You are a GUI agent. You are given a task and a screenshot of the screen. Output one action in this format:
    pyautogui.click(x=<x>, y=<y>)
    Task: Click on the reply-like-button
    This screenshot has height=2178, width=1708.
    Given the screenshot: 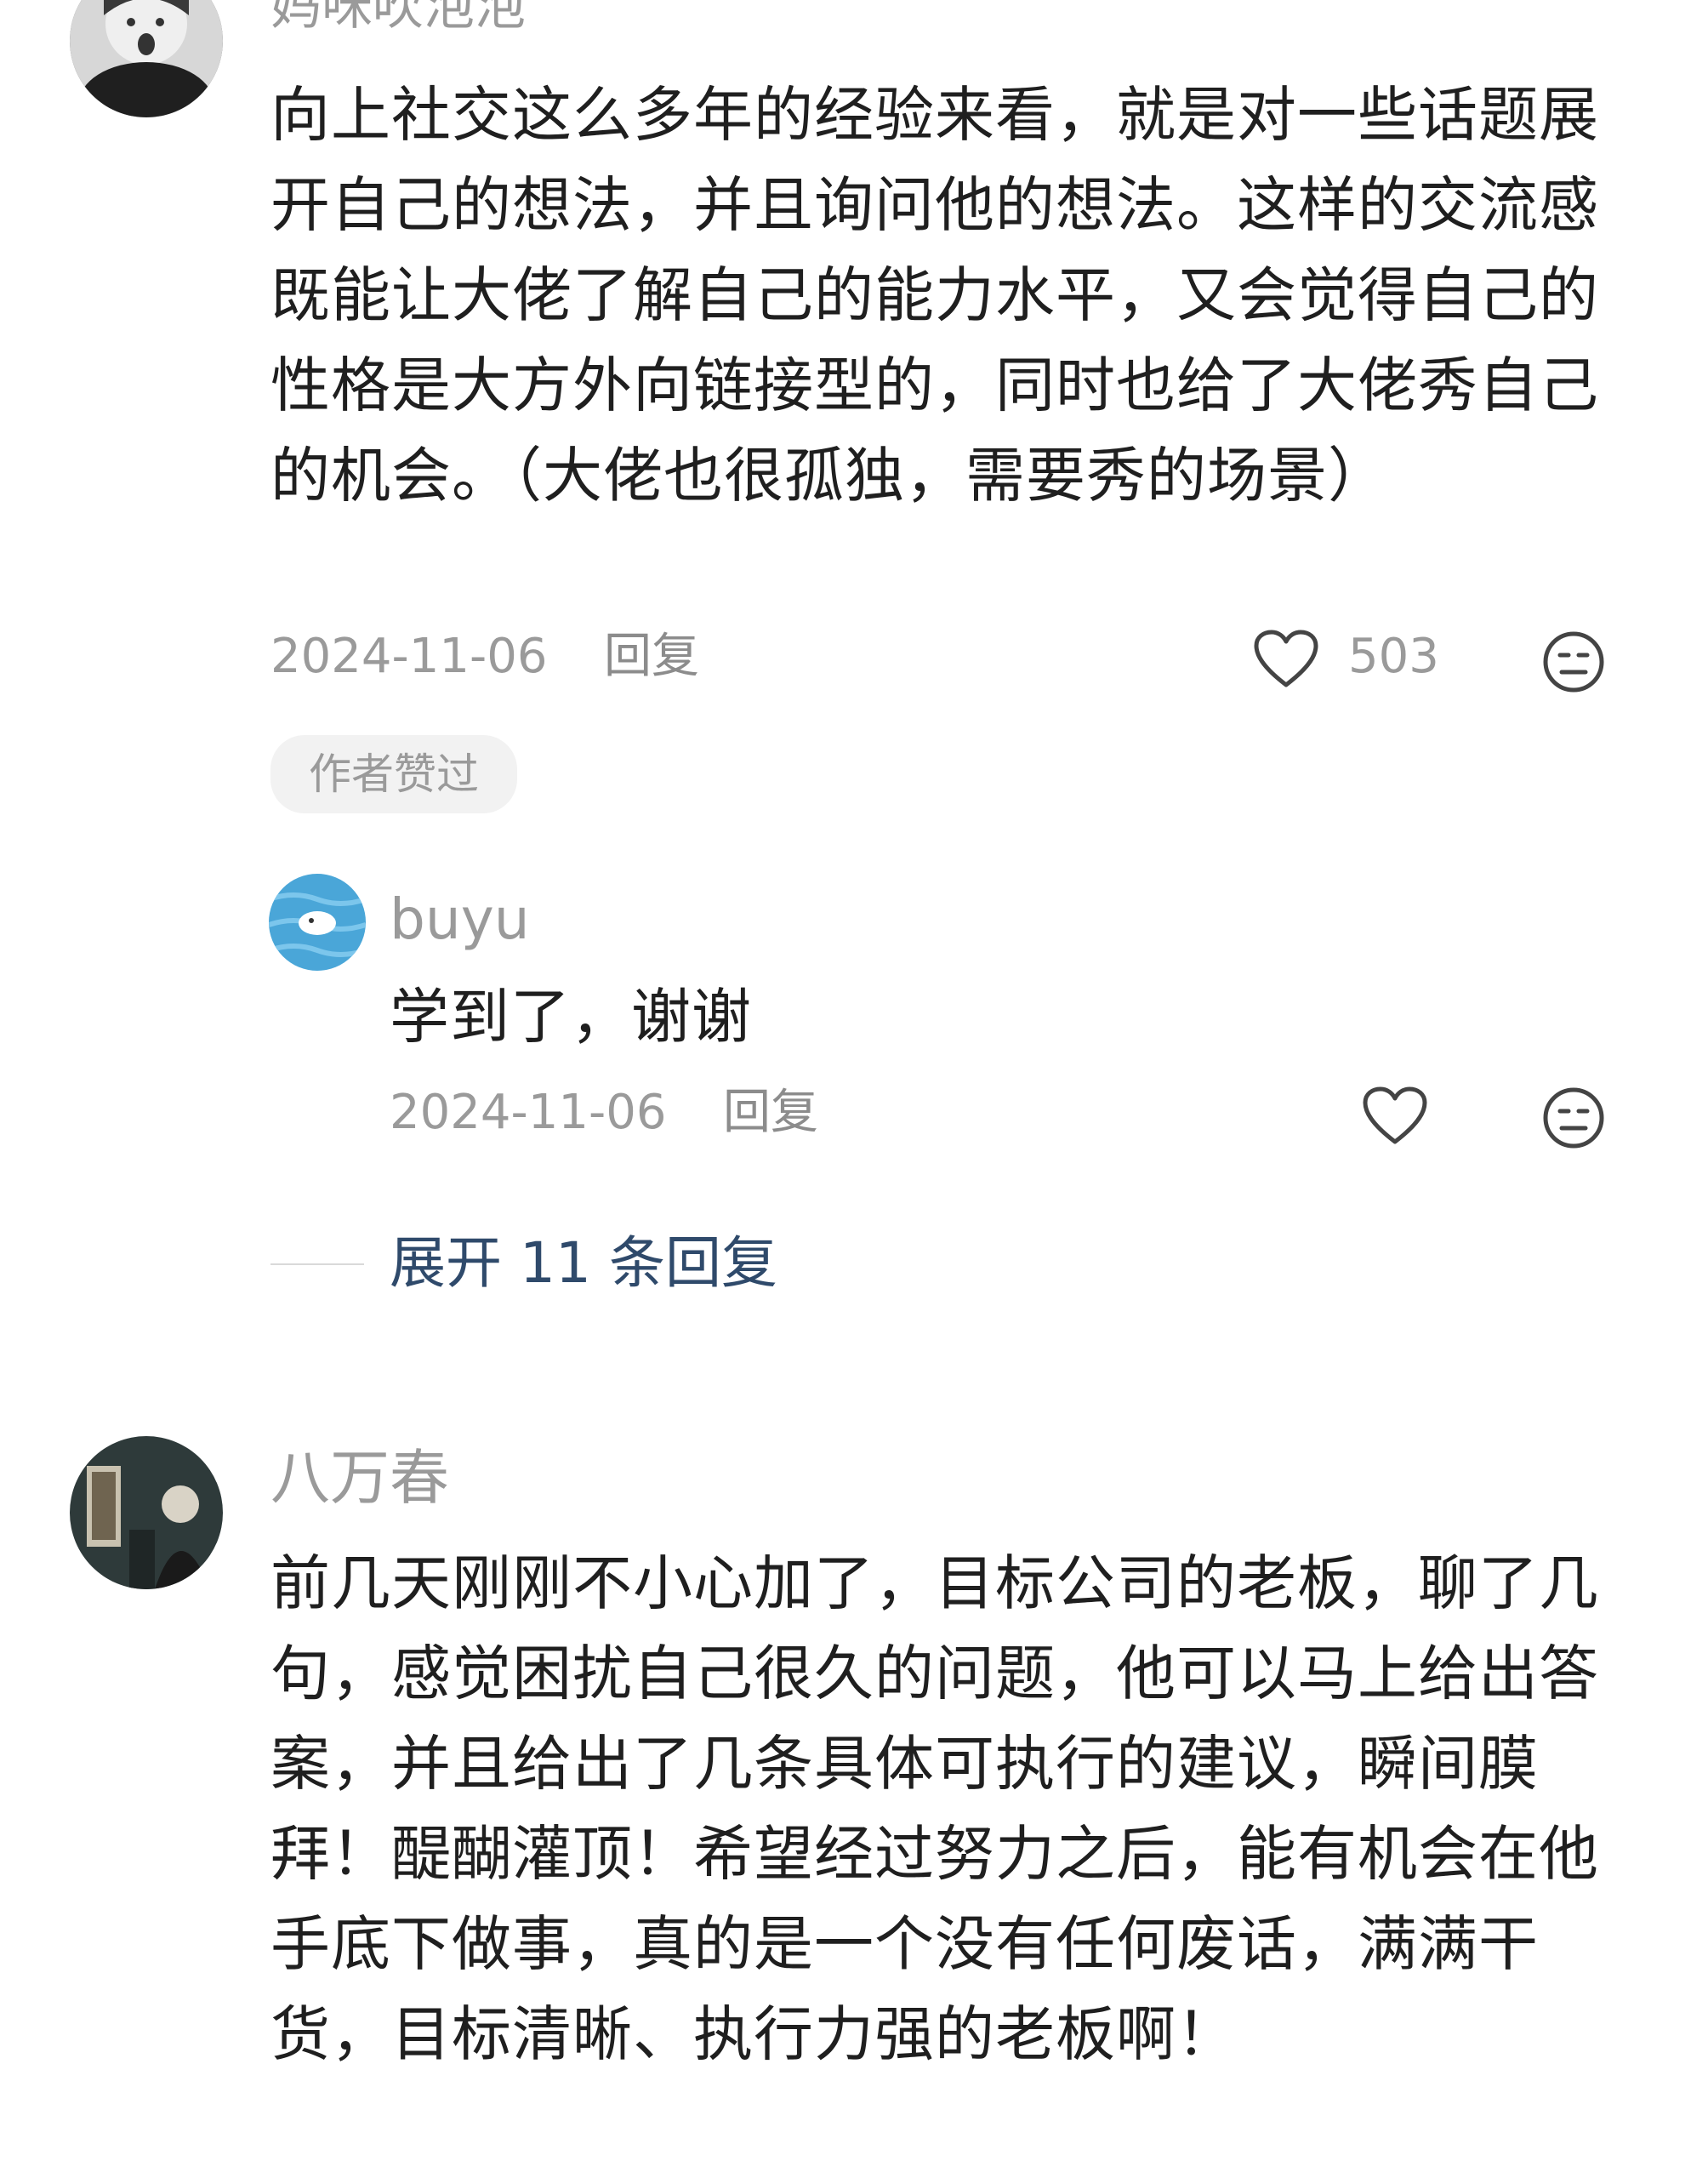 What is the action you would take?
    pyautogui.click(x=1395, y=1116)
    